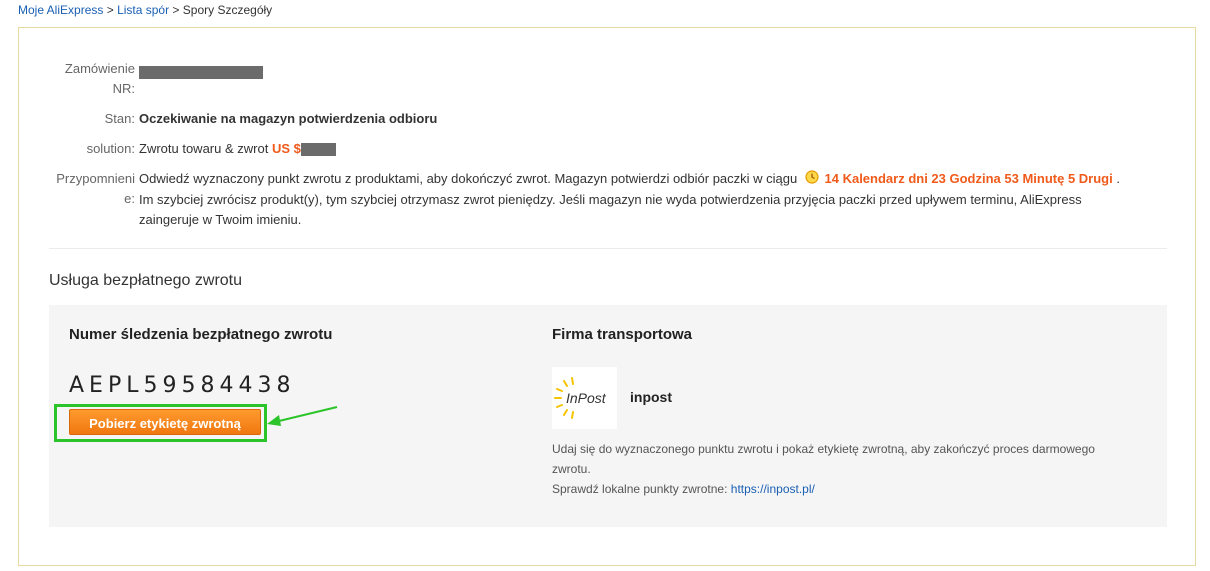 This screenshot has height=571, width=1210. I want to click on info-line3-prefix: Sprawdź lokalne punkty zwrotne:, so click(640, 489).